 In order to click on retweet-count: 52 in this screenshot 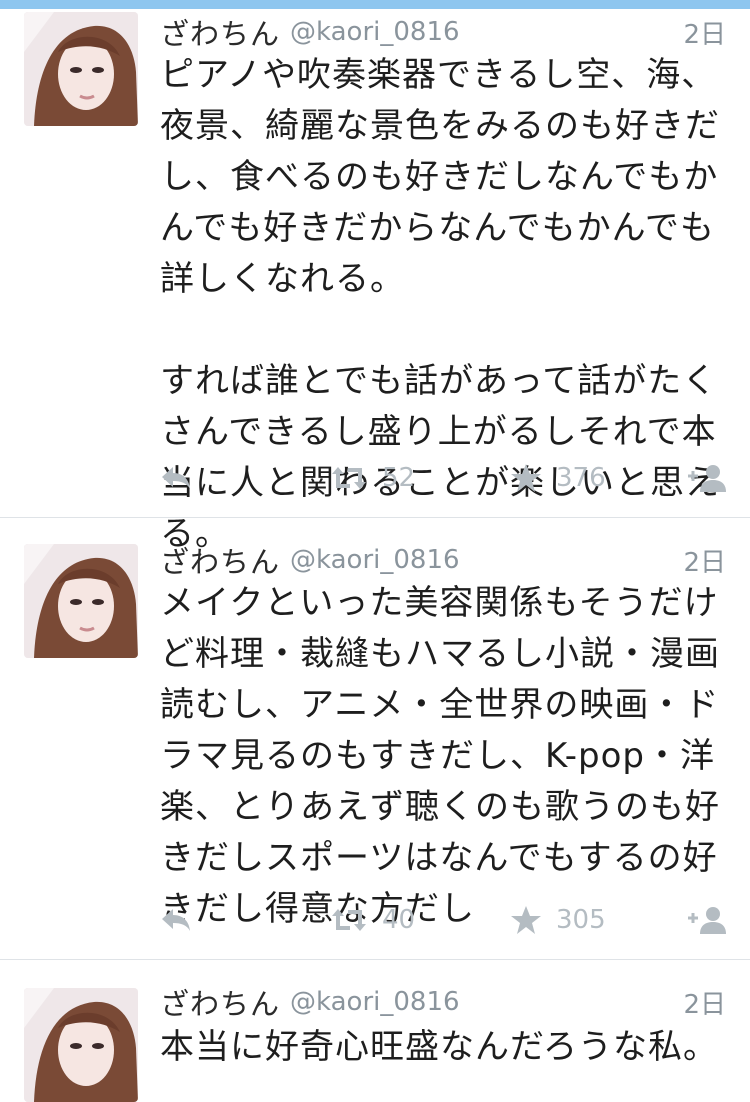, I will do `click(399, 478)`.